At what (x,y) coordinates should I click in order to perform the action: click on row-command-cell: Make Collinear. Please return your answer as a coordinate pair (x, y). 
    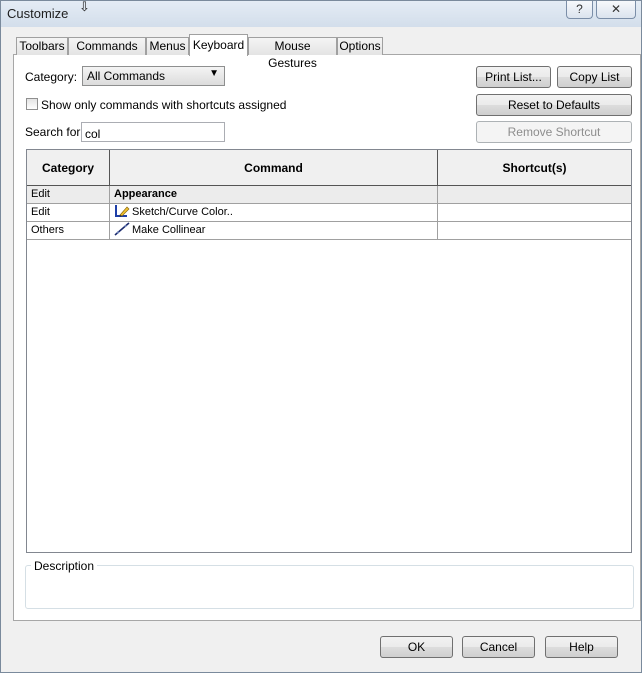
    Looking at the image, I should click on (274, 230).